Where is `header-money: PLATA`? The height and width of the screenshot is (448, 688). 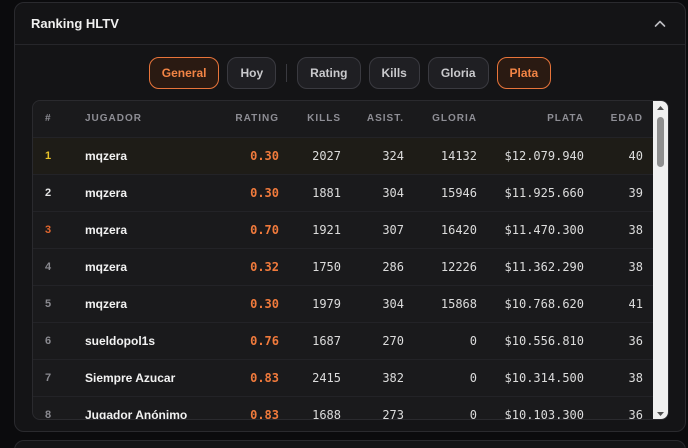 header-money: PLATA is located at coordinates (565, 119).